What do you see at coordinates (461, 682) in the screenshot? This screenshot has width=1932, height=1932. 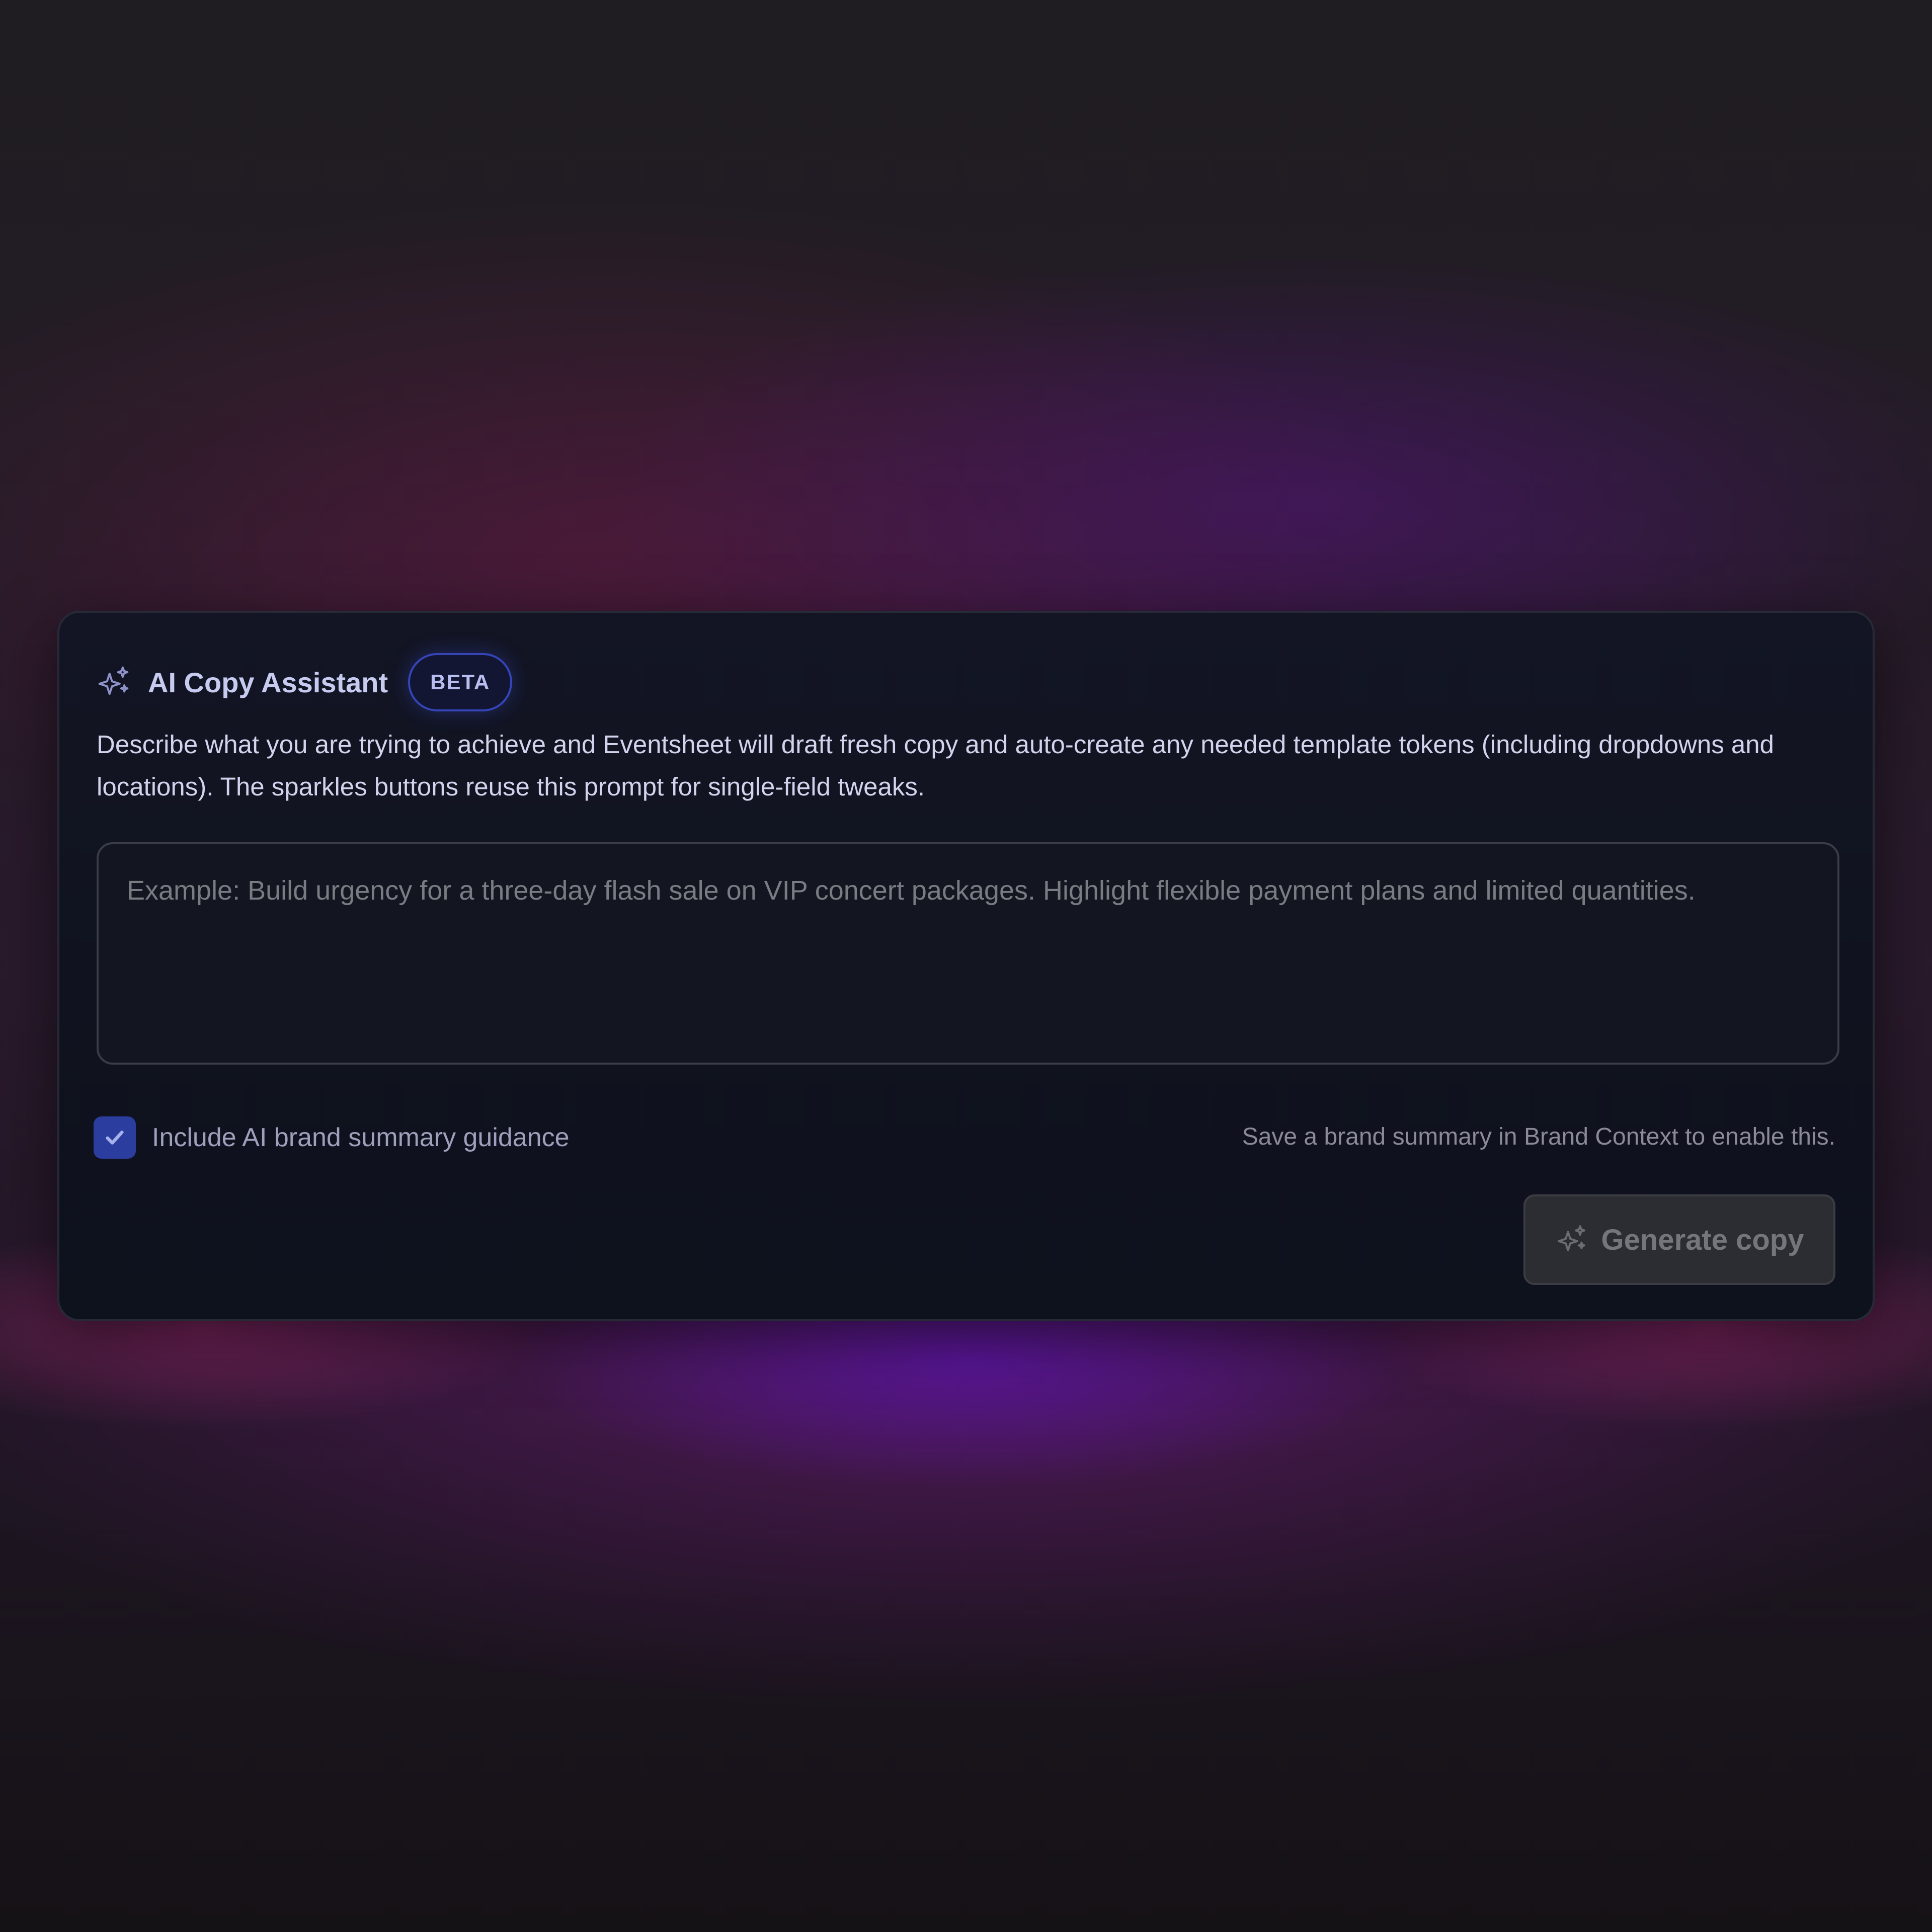 I see `beta-badge: BETA` at bounding box center [461, 682].